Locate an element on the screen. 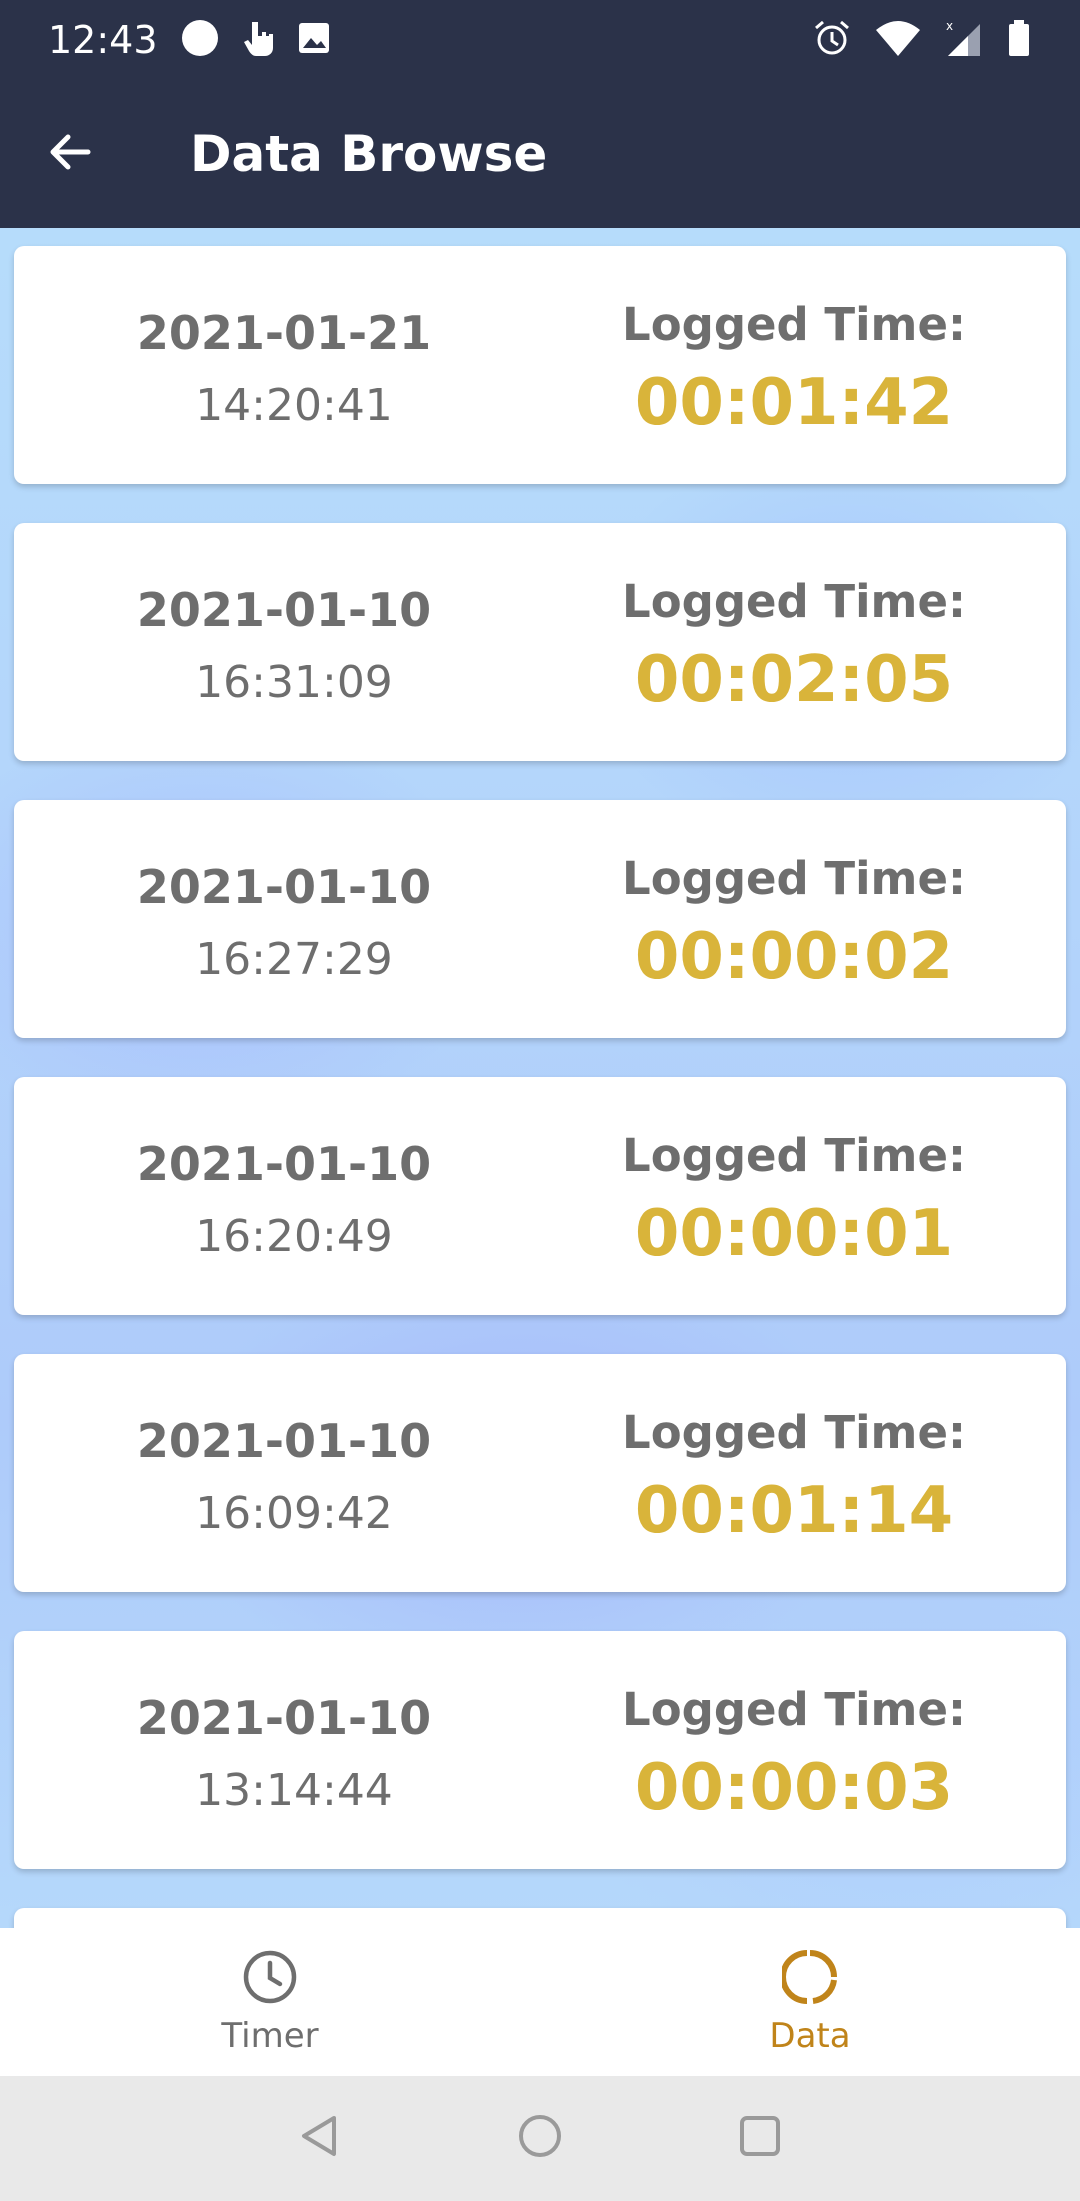  image-icon is located at coordinates (314, 40).